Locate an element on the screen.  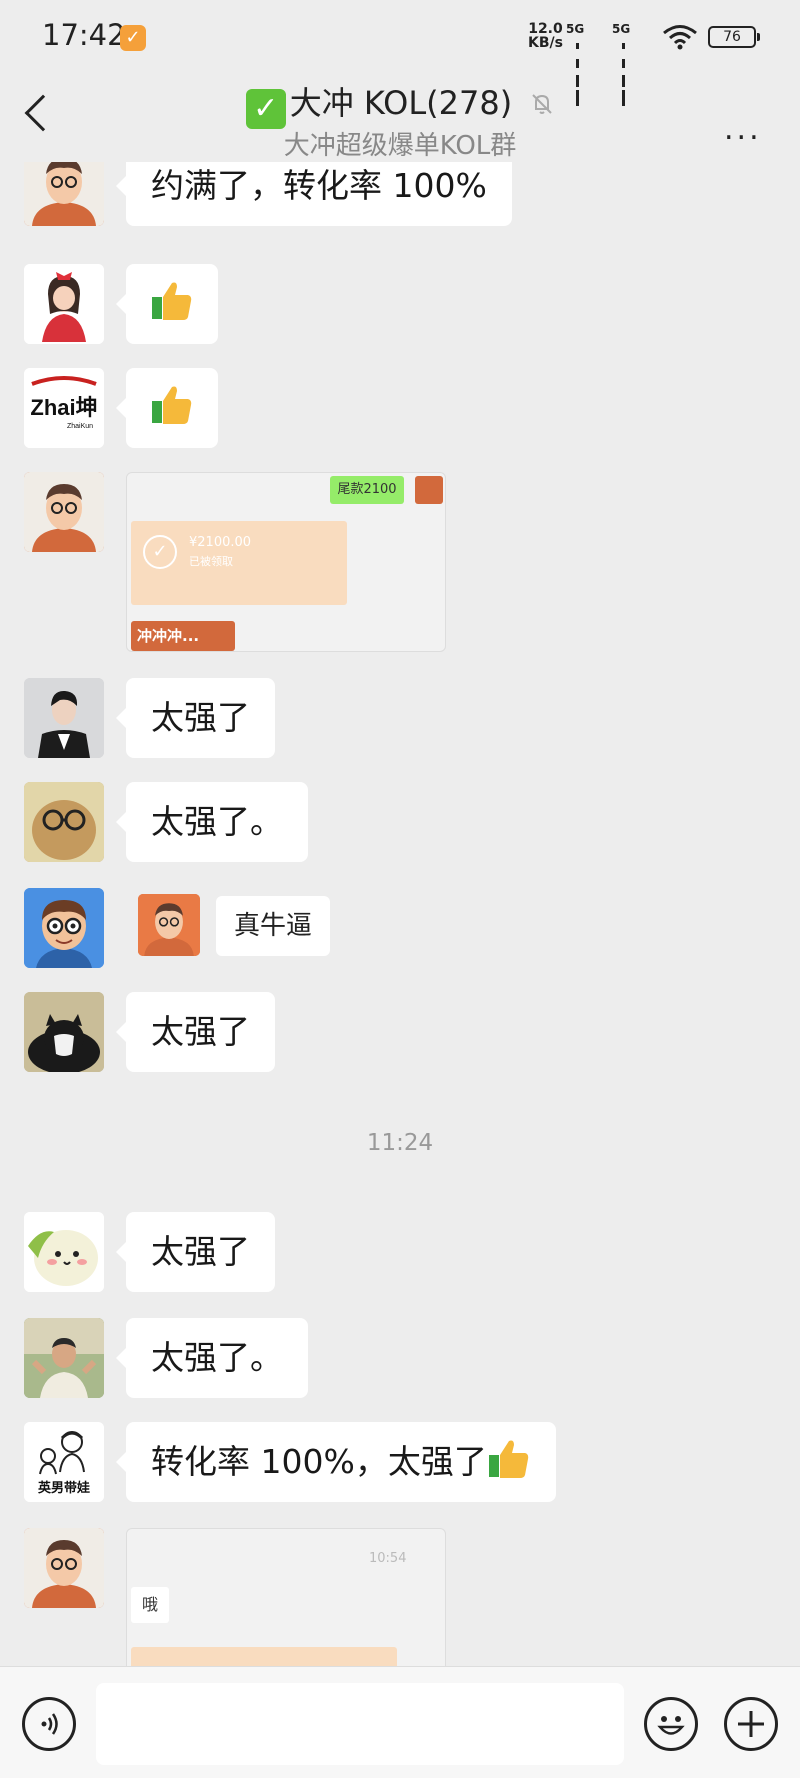
voice-icon is located at coordinates (49, 1724).